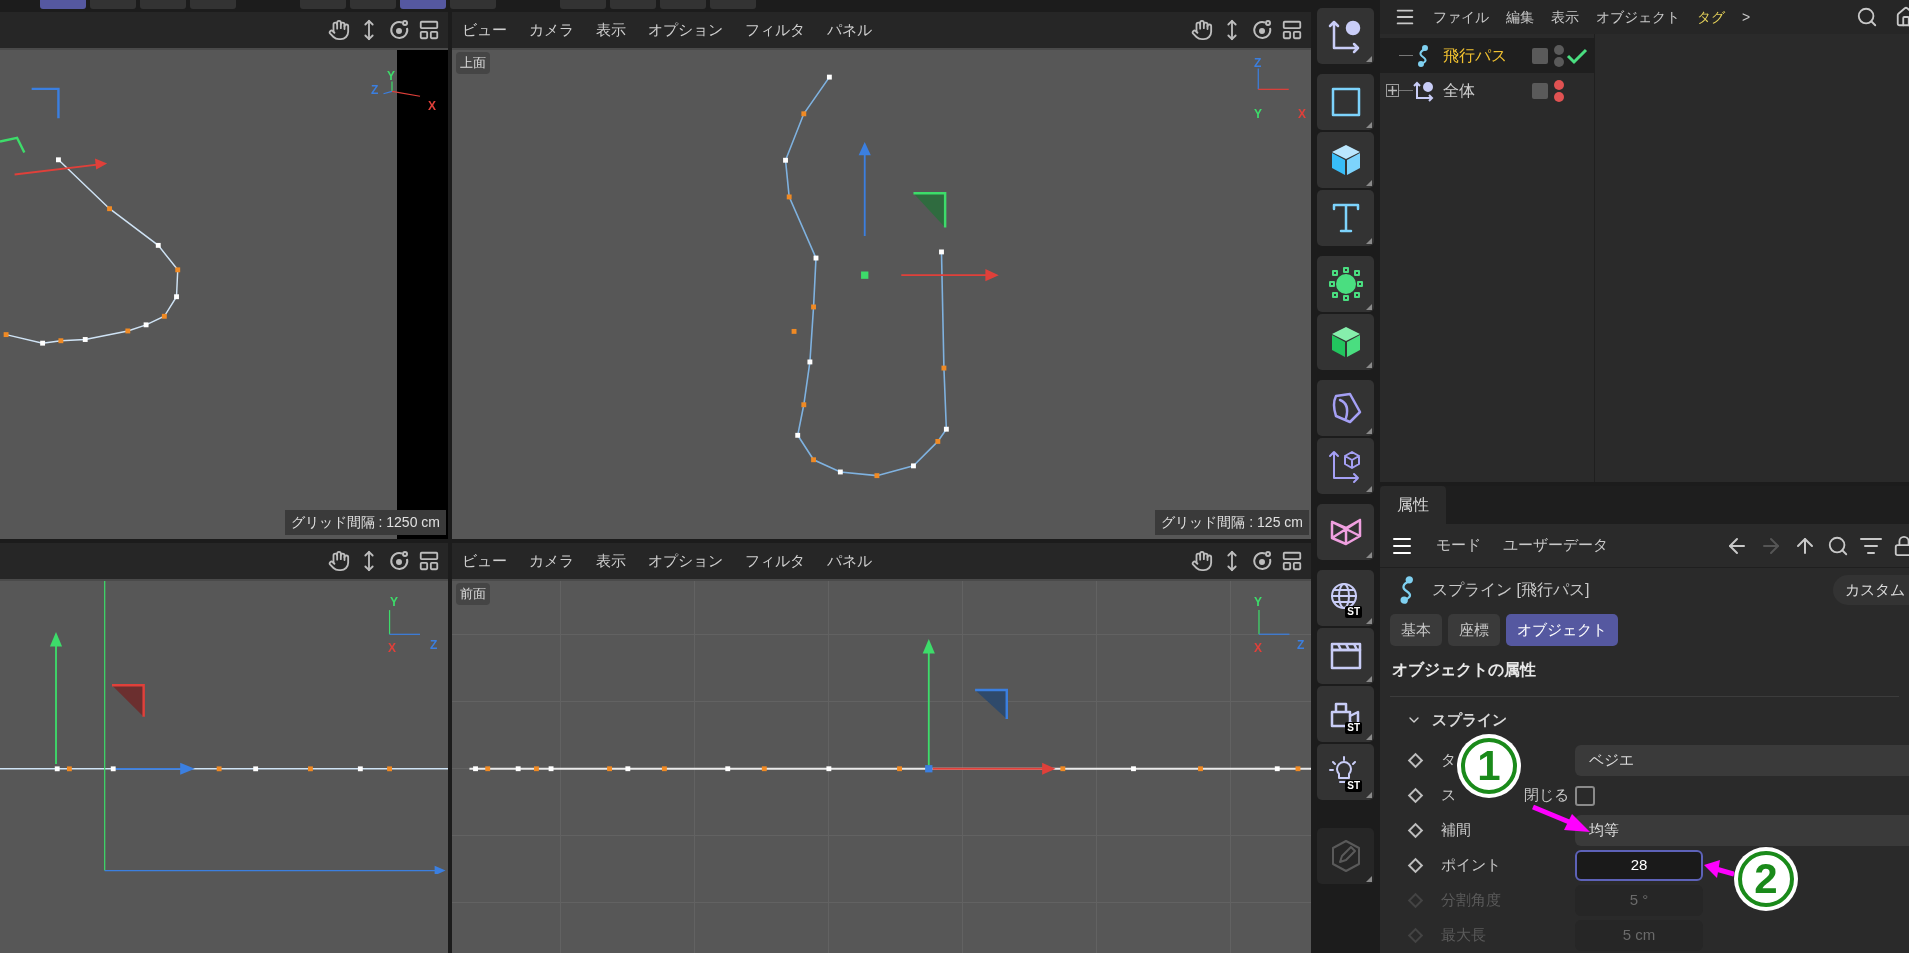 This screenshot has height=953, width=1909. What do you see at coordinates (1416, 630) in the screenshot?
I see `attribute-tab: 基本` at bounding box center [1416, 630].